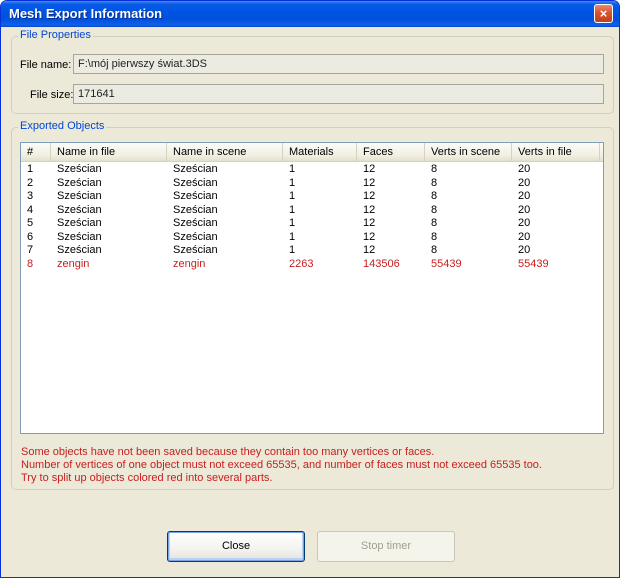  Describe the element at coordinates (30, 182) in the screenshot. I see `cell-number: 2` at that location.